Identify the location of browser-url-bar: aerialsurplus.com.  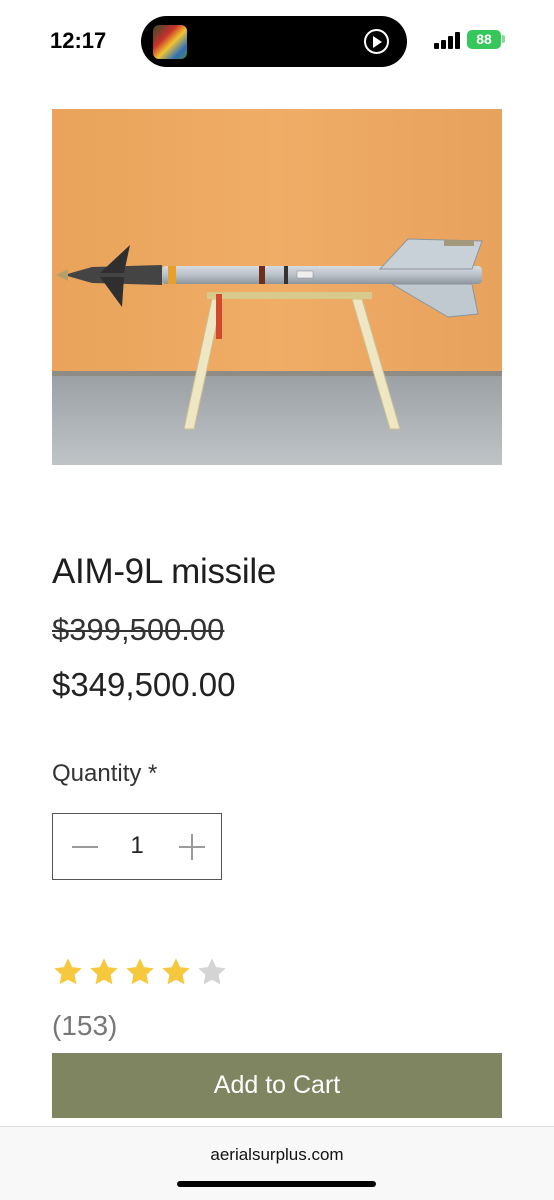
(277, 1163).